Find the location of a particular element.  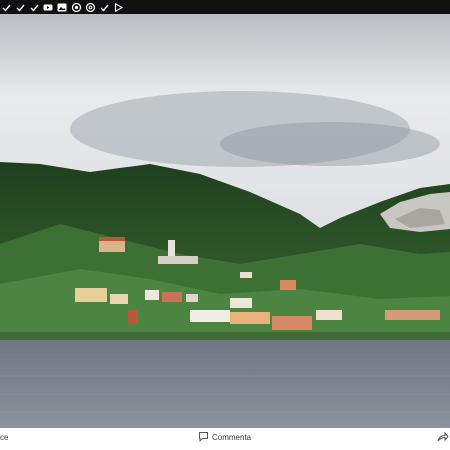

share-button is located at coordinates (443, 437).